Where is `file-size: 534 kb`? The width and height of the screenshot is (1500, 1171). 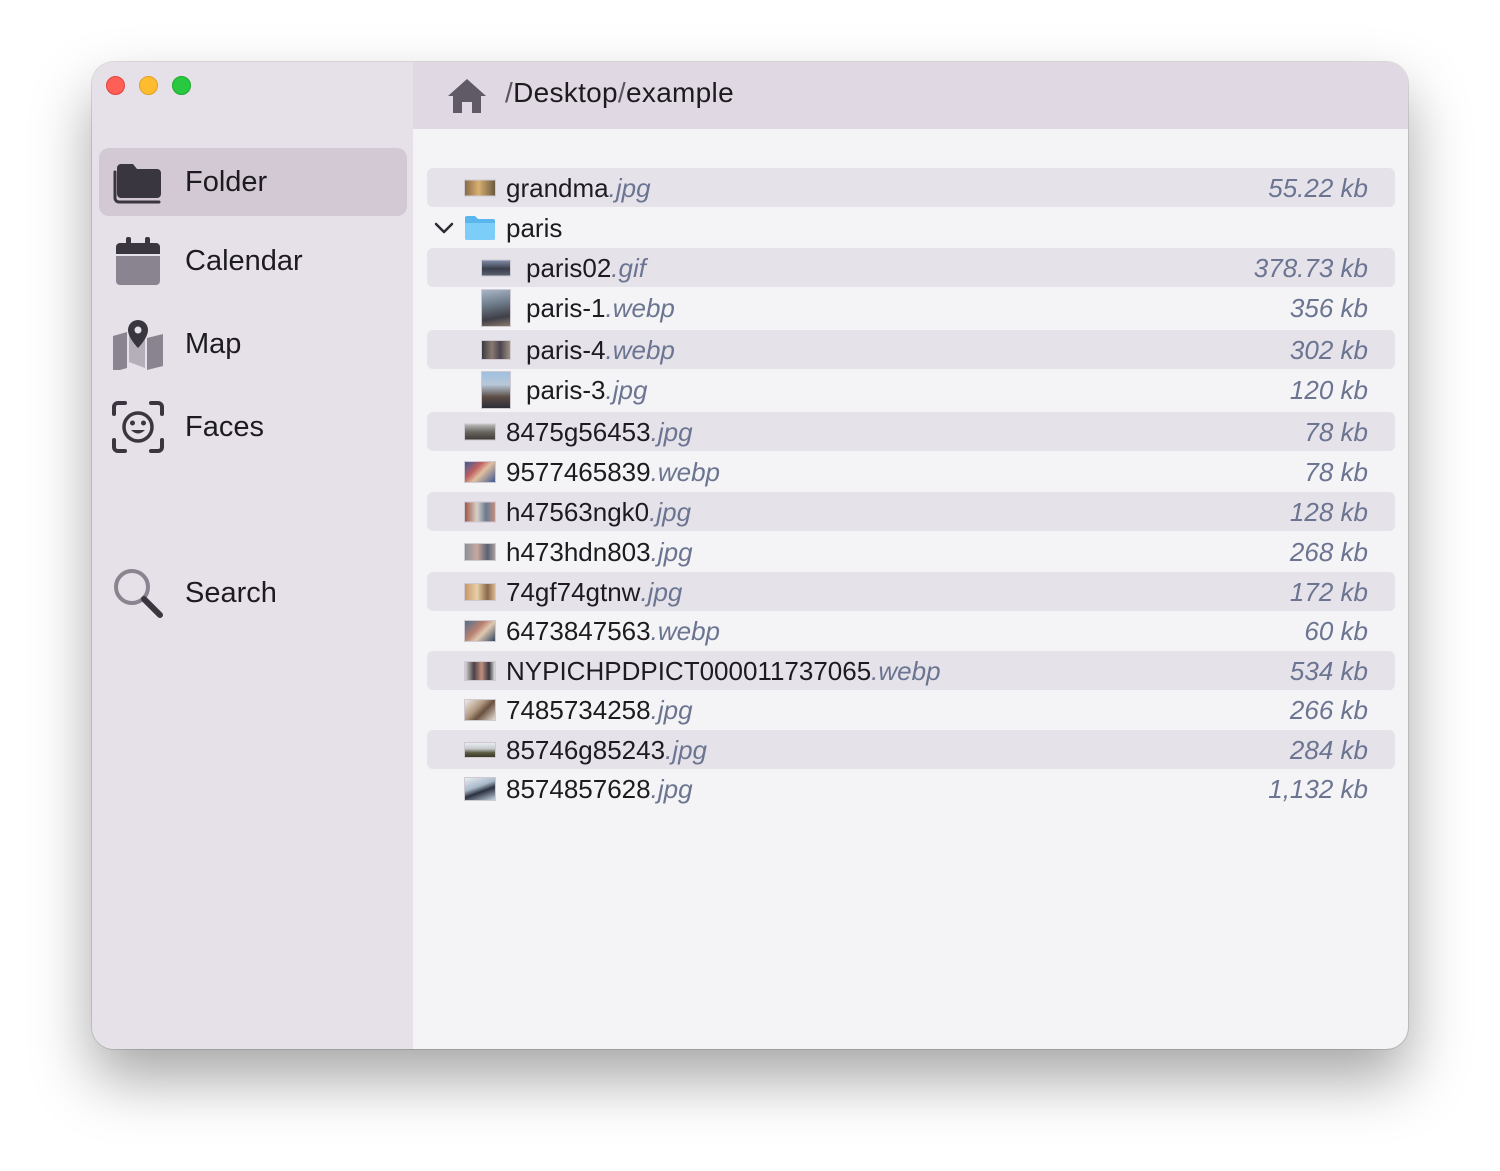 file-size: 534 kb is located at coordinates (1328, 671).